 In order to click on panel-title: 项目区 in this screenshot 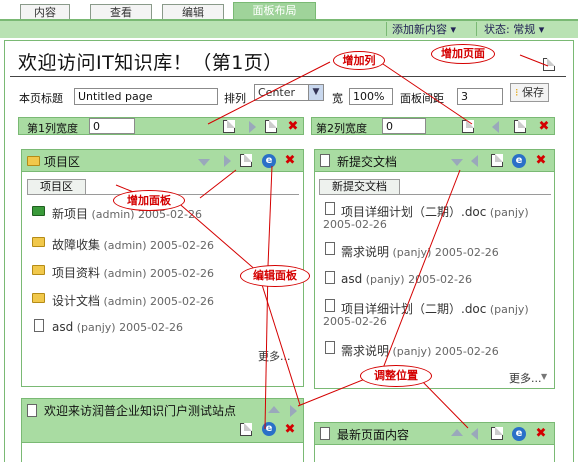, I will do `click(62, 162)`.